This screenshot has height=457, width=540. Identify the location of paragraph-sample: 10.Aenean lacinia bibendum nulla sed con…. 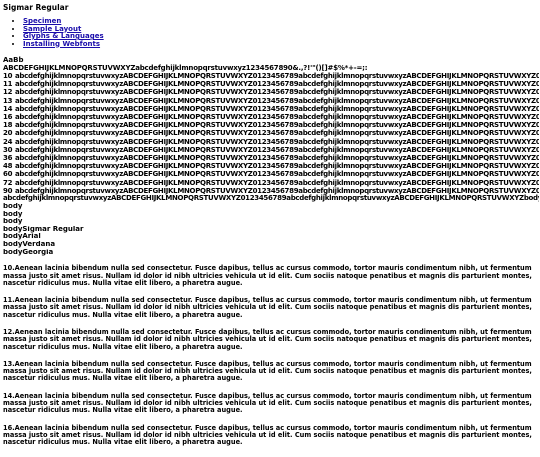
(267, 275).